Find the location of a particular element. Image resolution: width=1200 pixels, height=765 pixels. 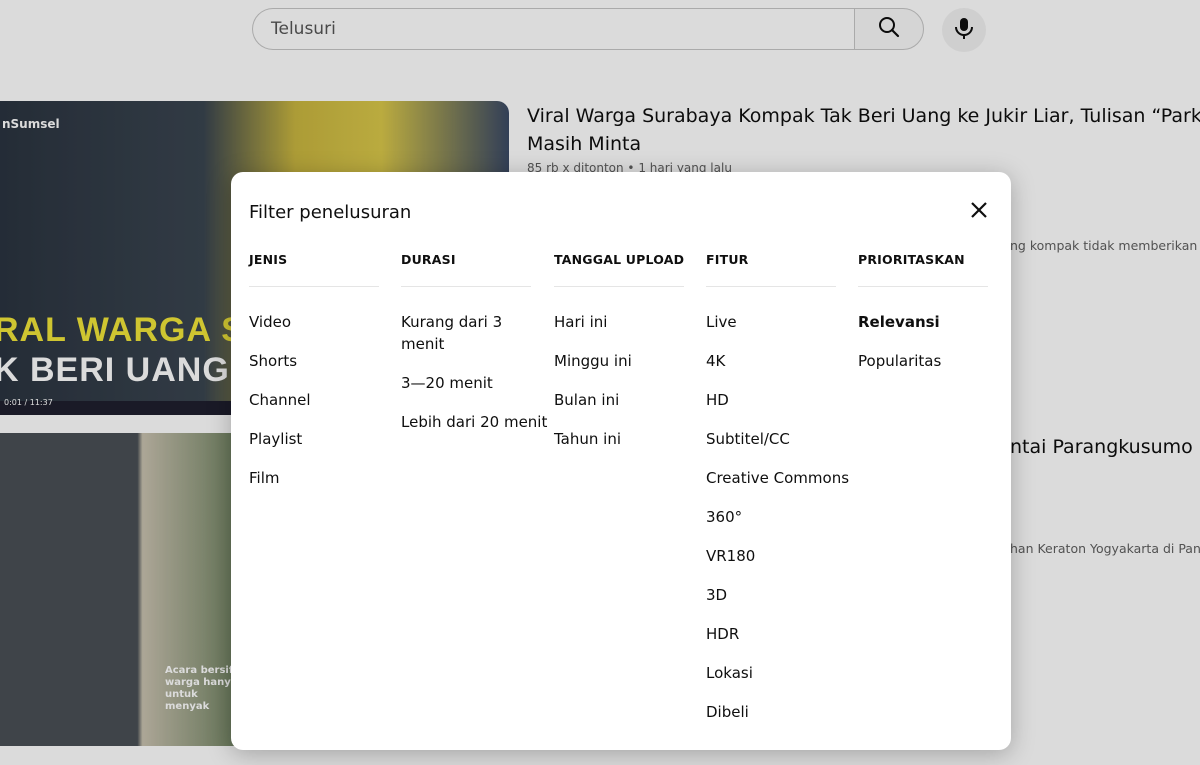

filter-option-video: Video is located at coordinates (315, 322).